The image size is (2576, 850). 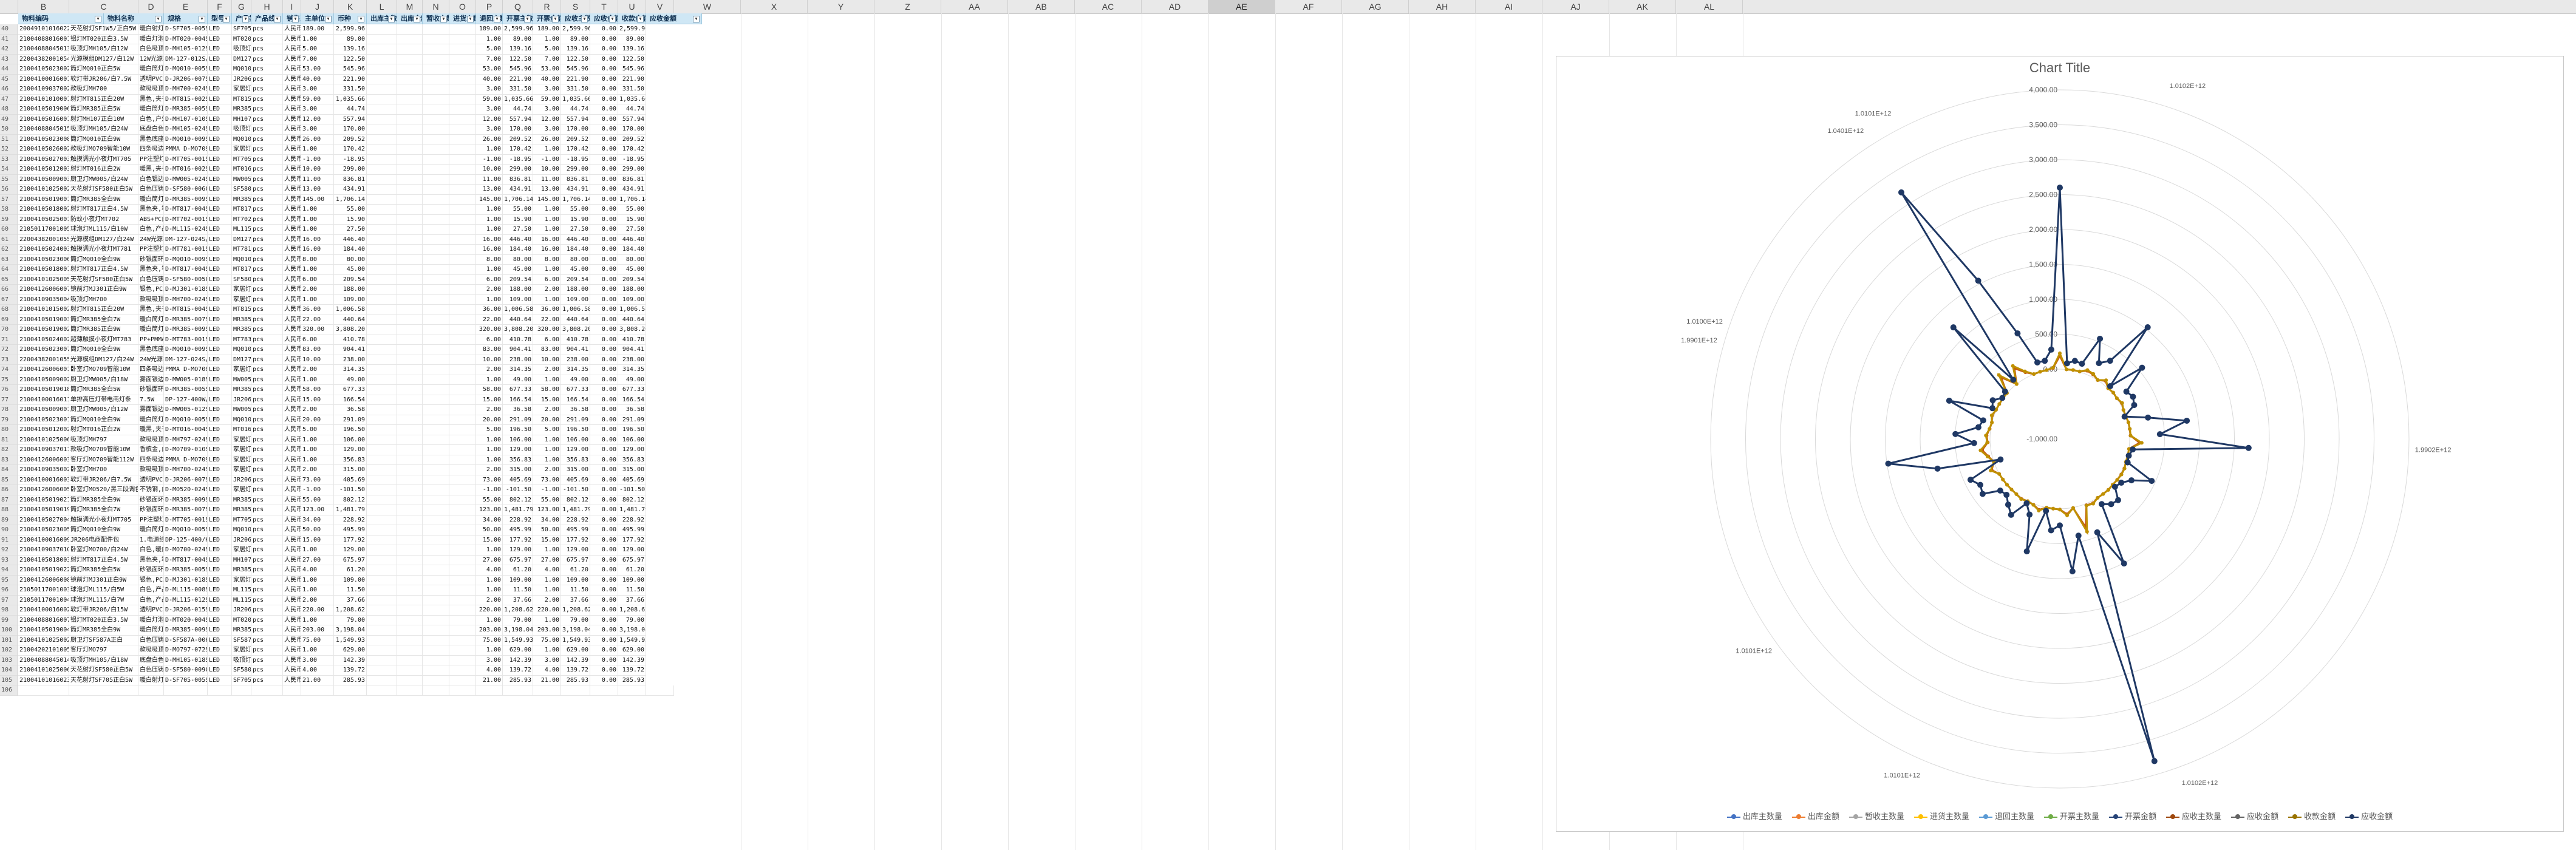 I want to click on table-cell: 暖白筒灯,铝壳, so click(x=151, y=420).